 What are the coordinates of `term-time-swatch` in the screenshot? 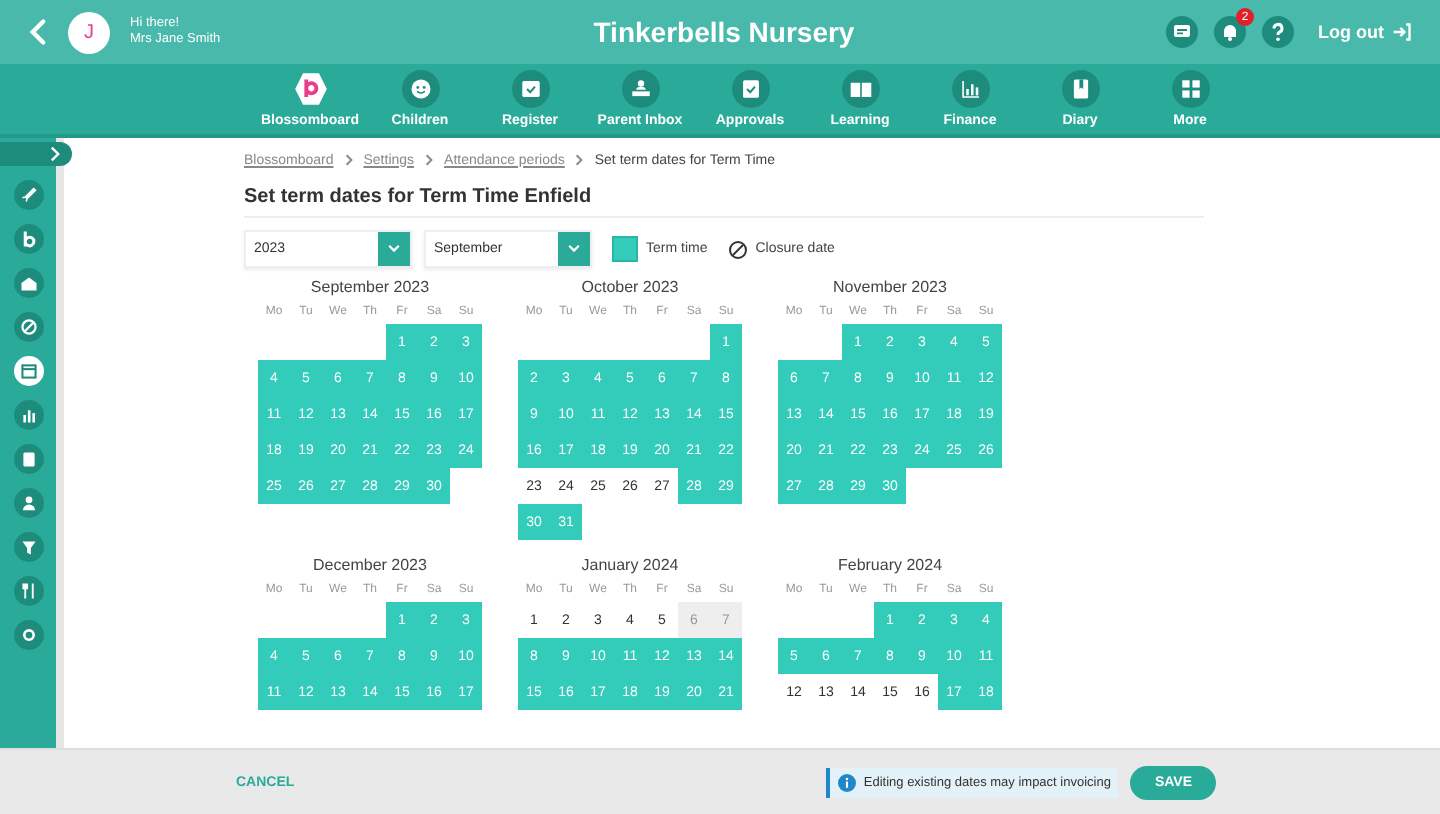 It's located at (625, 249).